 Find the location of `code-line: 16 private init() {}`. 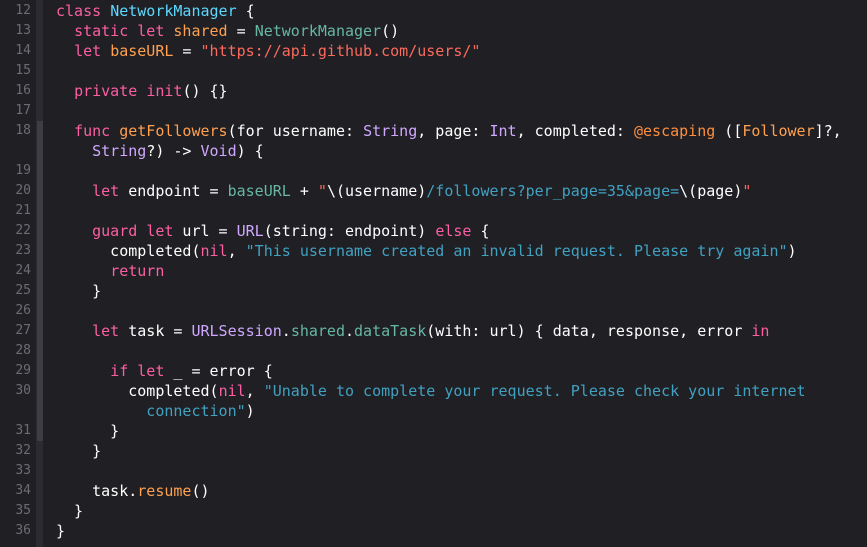

code-line: 16 private init() {} is located at coordinates (433, 91).